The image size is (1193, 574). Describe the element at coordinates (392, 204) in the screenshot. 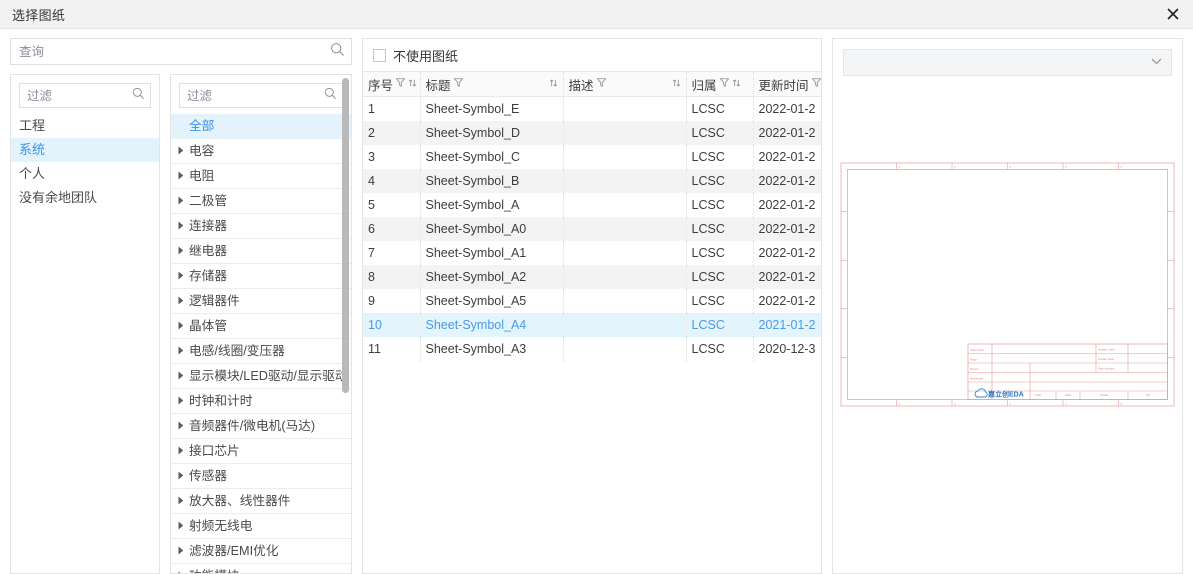

I see `row-index: 5` at that location.